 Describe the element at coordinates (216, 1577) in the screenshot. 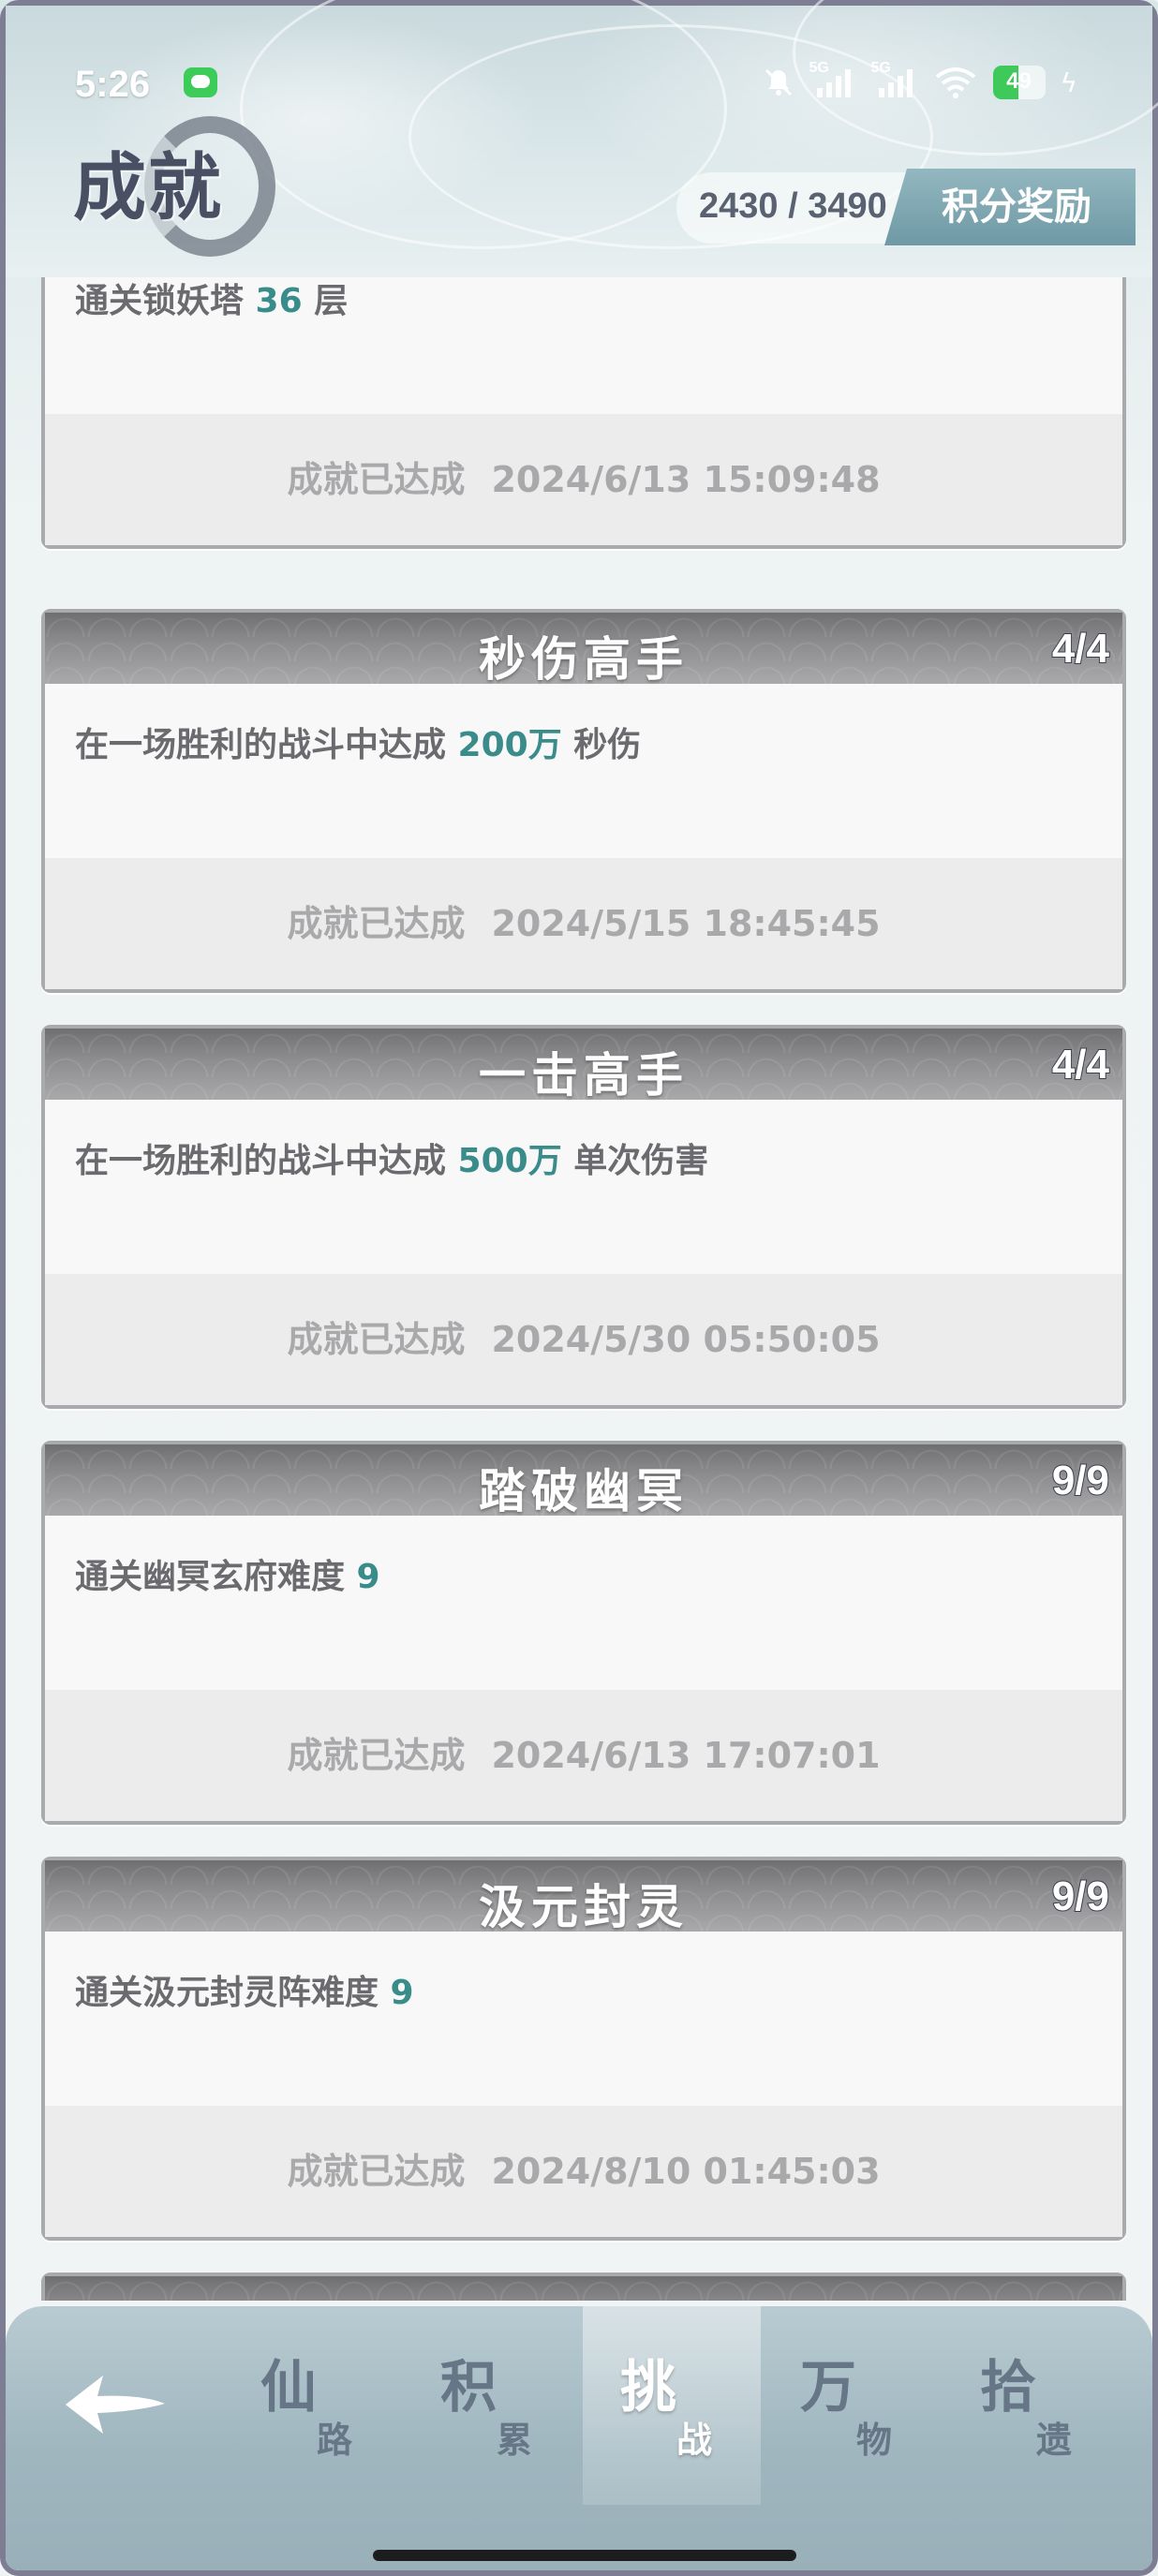

I see `desc-text: 通关幽冥玄府难度` at that location.